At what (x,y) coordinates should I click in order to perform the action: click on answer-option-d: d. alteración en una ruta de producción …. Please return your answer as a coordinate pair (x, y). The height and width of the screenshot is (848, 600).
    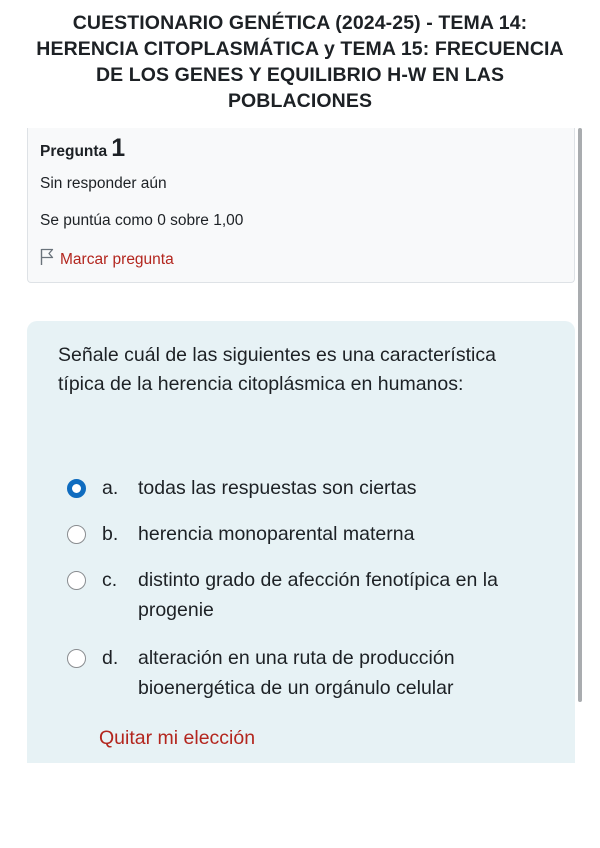
    Looking at the image, I should click on (302, 673).